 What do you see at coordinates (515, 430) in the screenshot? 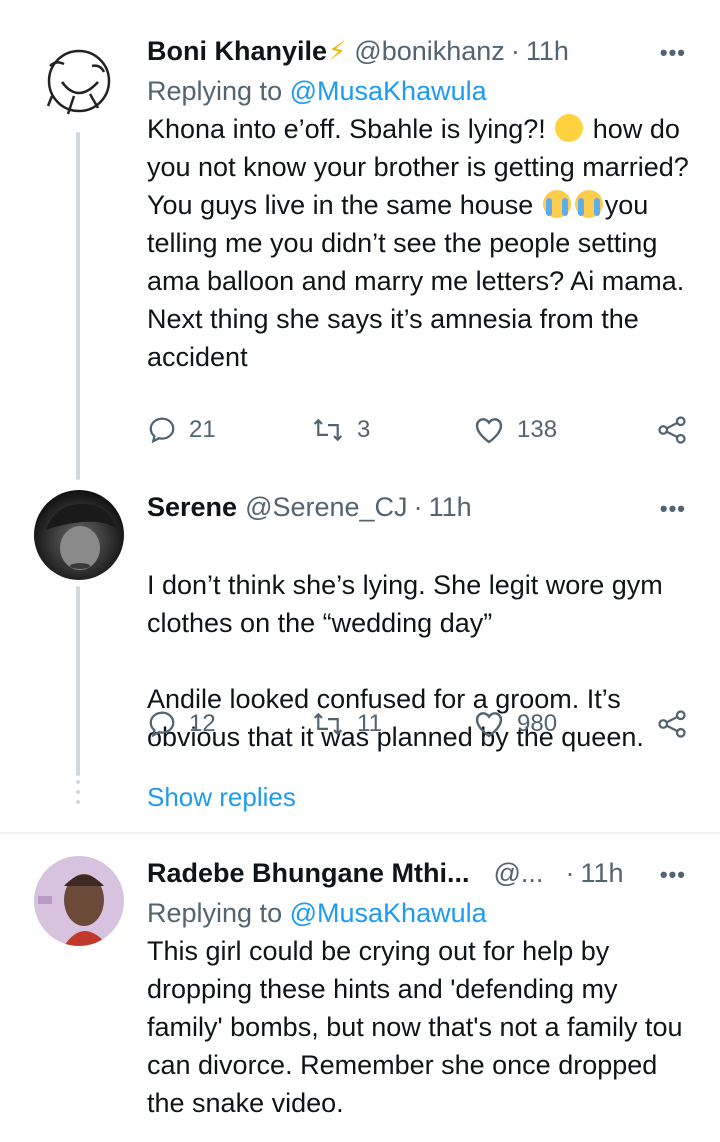
I see `like-button: 138` at bounding box center [515, 430].